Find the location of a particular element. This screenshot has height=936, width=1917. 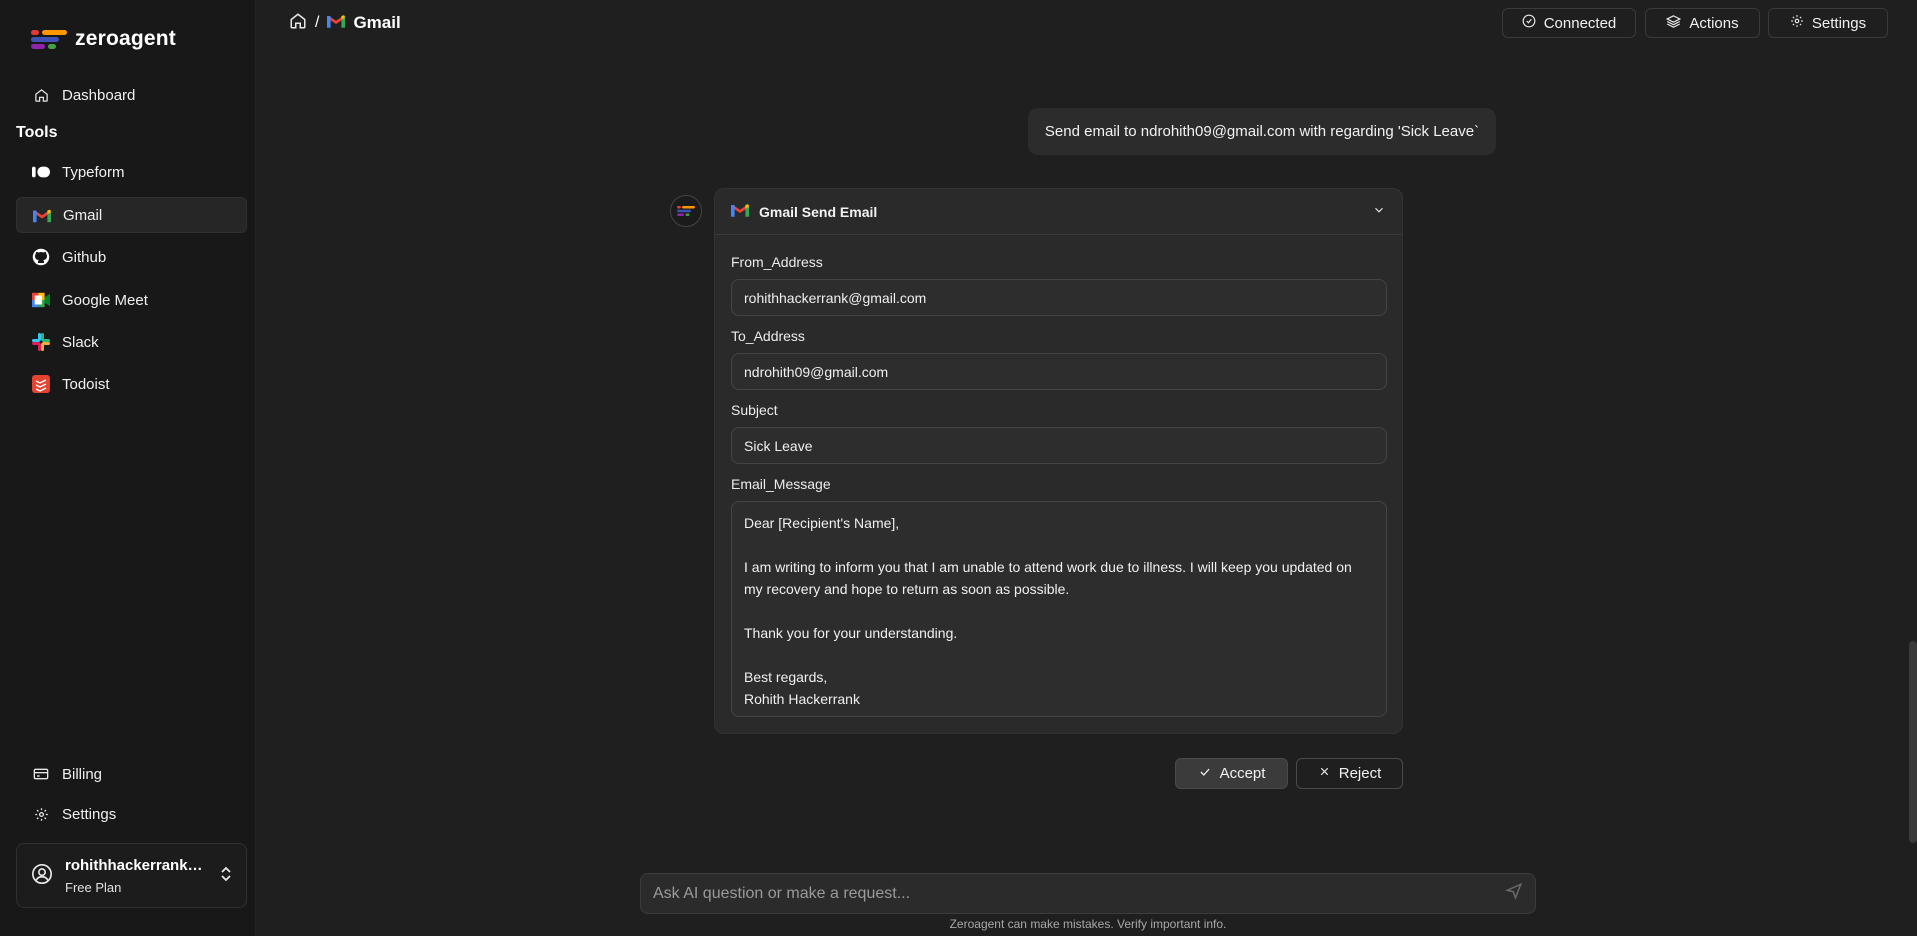

send-icon is located at coordinates (1513, 893).